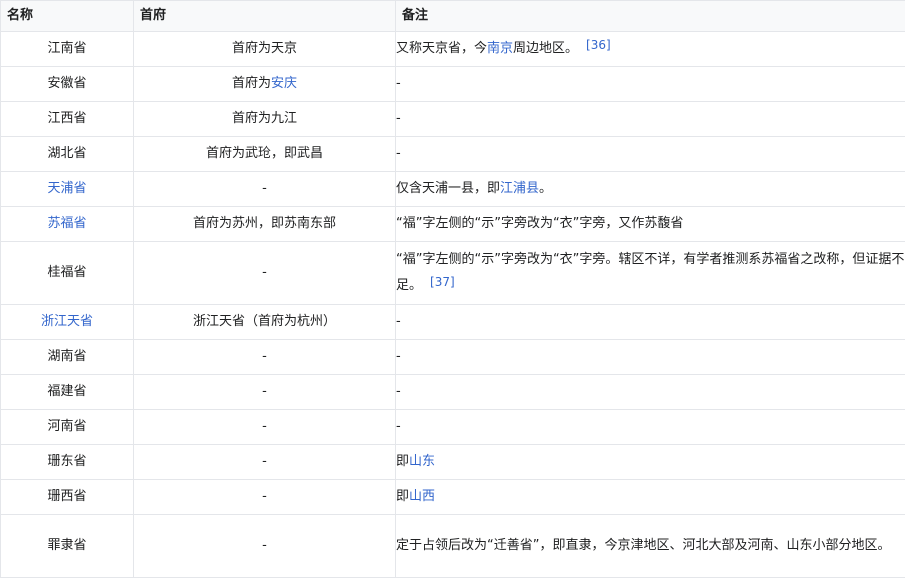 This screenshot has height=578, width=905. What do you see at coordinates (265, 322) in the screenshot?
I see `province-capital: 浙江天省（首府为杭州）` at bounding box center [265, 322].